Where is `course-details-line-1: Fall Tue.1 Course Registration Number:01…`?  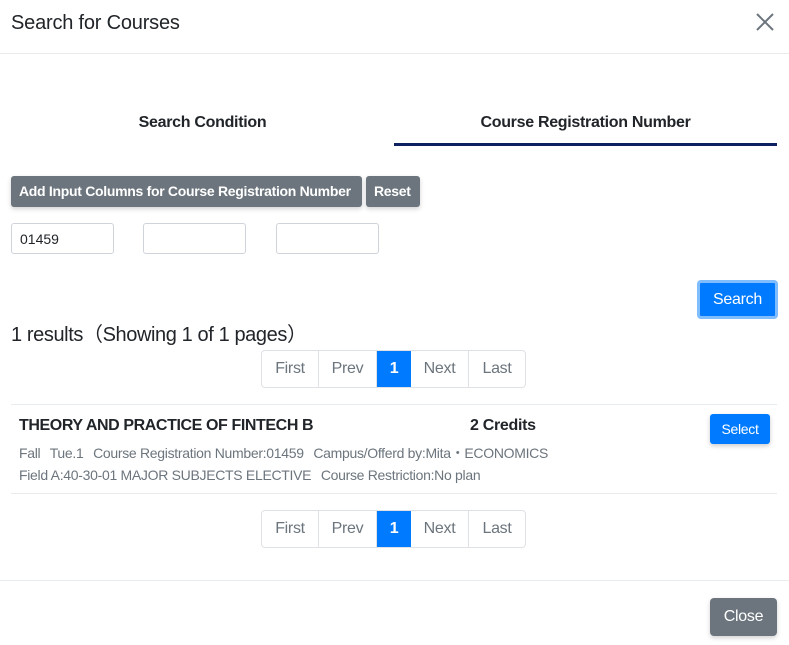
course-details-line-1: Fall Tue.1 Course Registration Number:01… is located at coordinates (286, 453).